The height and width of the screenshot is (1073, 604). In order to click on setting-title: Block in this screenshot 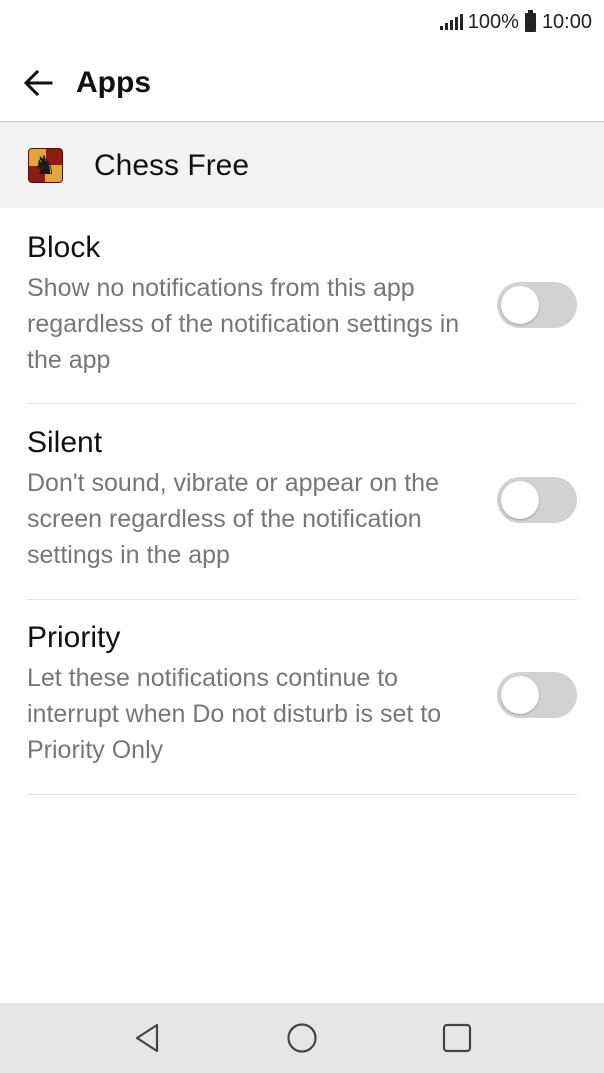, I will do `click(64, 247)`.